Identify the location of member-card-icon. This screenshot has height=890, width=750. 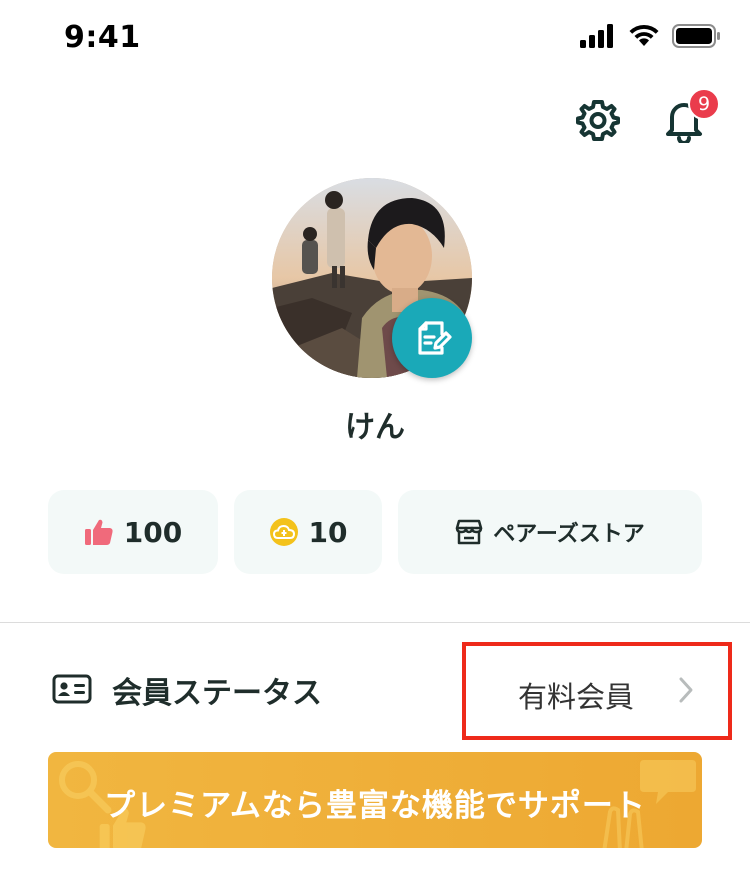
(72, 689).